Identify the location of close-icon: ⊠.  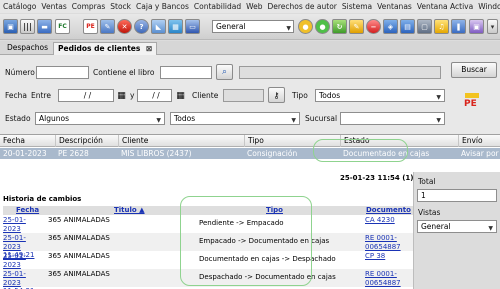
(149, 48).